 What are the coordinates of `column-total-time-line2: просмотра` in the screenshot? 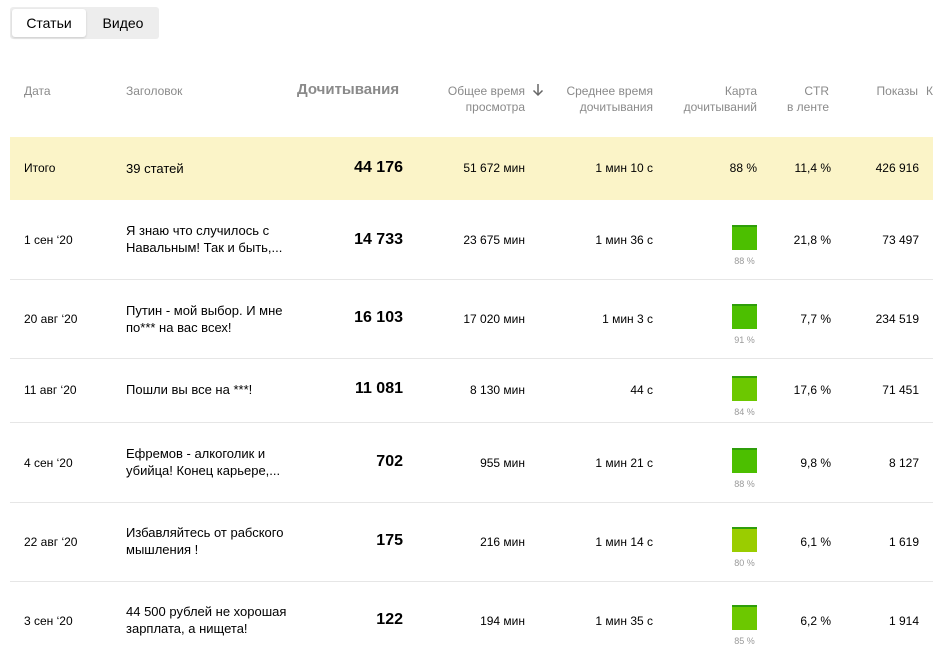 It's located at (495, 107).